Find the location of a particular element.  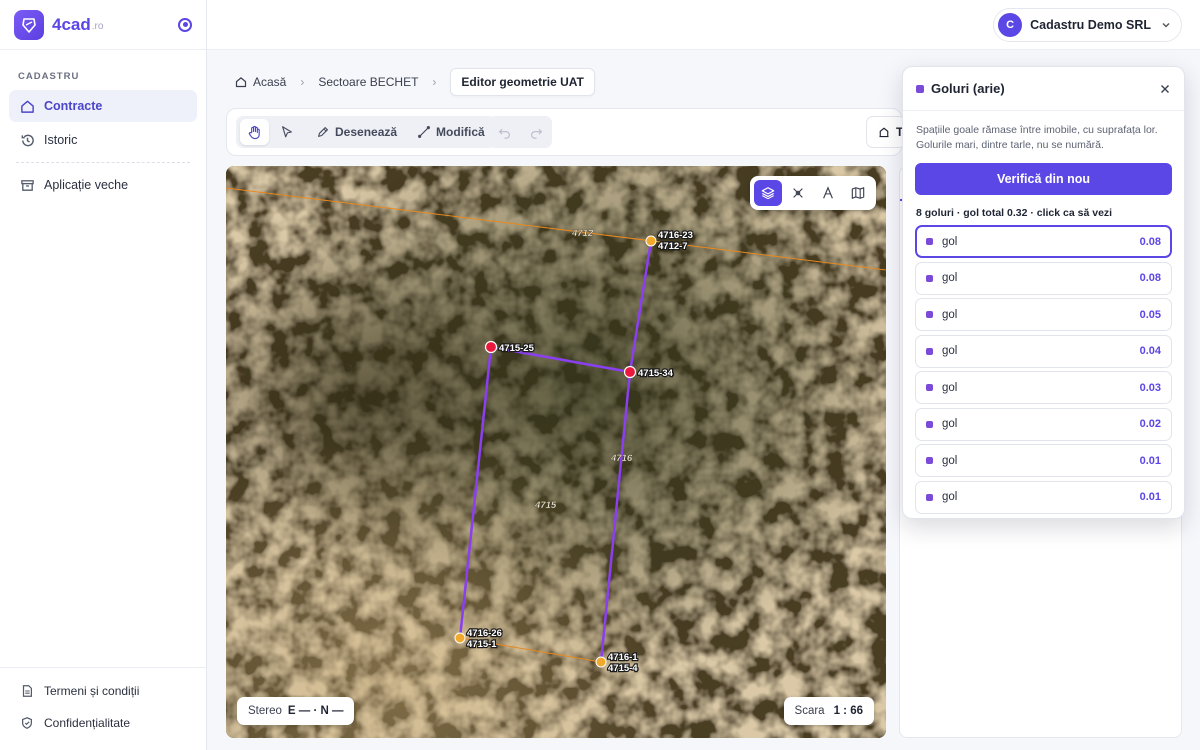

sidebar-item-label: Termeni și condiții is located at coordinates (92, 691).